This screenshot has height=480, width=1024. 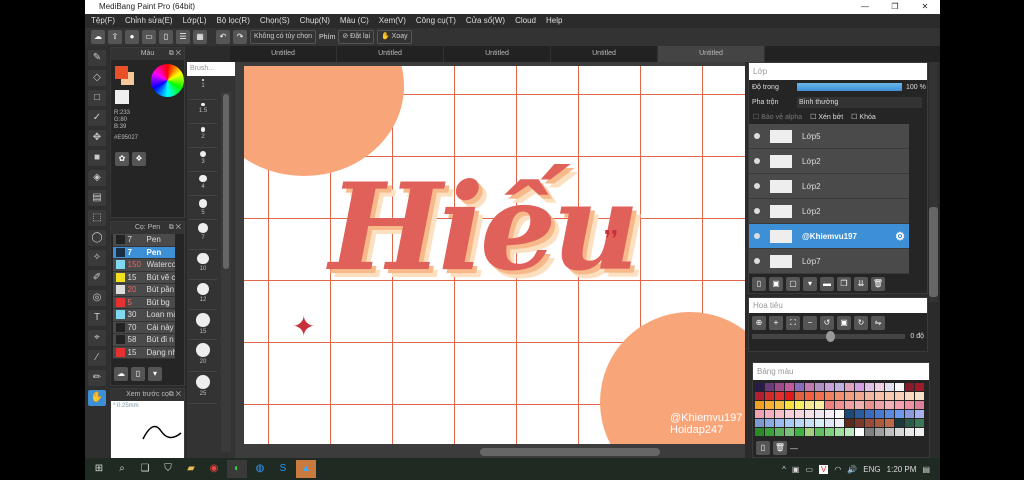 I want to click on menu-item: Chụp(N), so click(x=315, y=21).